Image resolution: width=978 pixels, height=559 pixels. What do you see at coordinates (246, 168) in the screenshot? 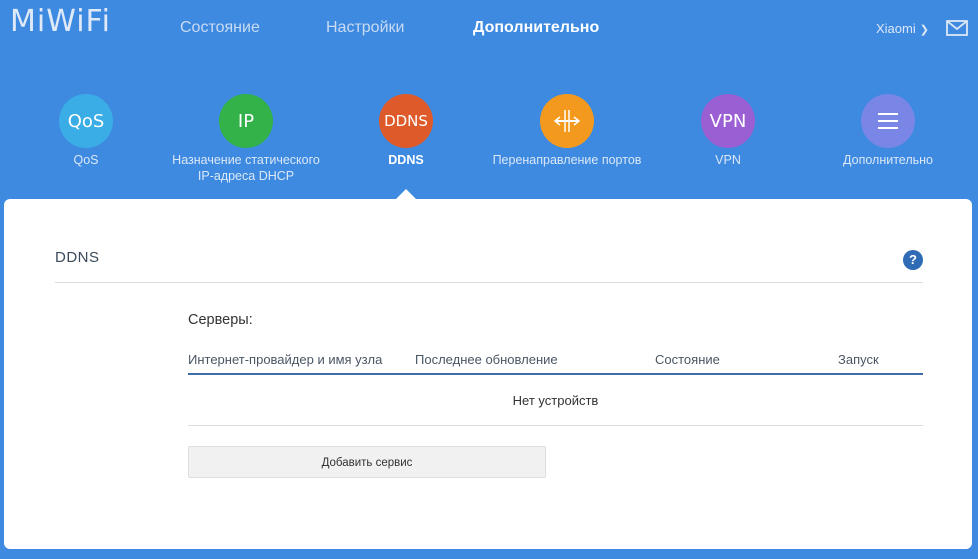
I see `app-label: Назначение статического IP-адреса DHCP` at bounding box center [246, 168].